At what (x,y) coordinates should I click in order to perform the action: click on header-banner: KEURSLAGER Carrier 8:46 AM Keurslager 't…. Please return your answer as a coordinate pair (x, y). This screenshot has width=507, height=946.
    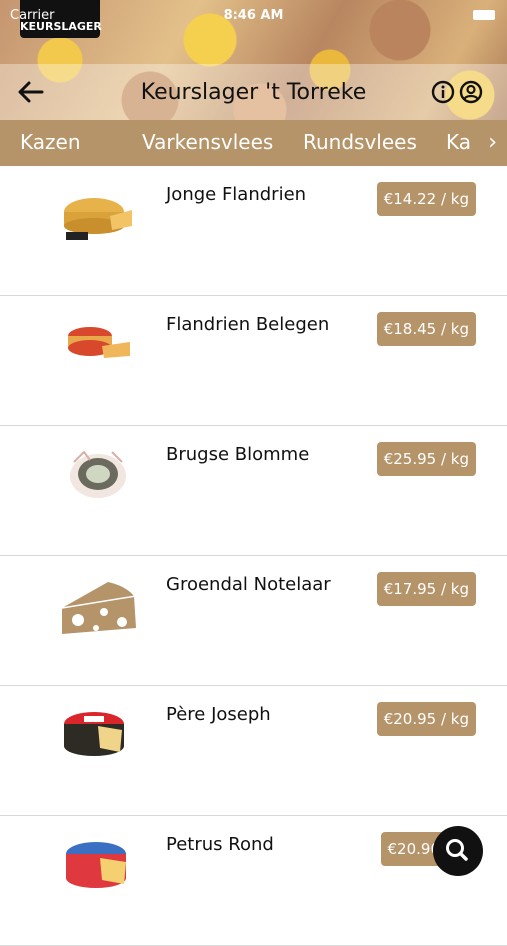
    Looking at the image, I should click on (253, 60).